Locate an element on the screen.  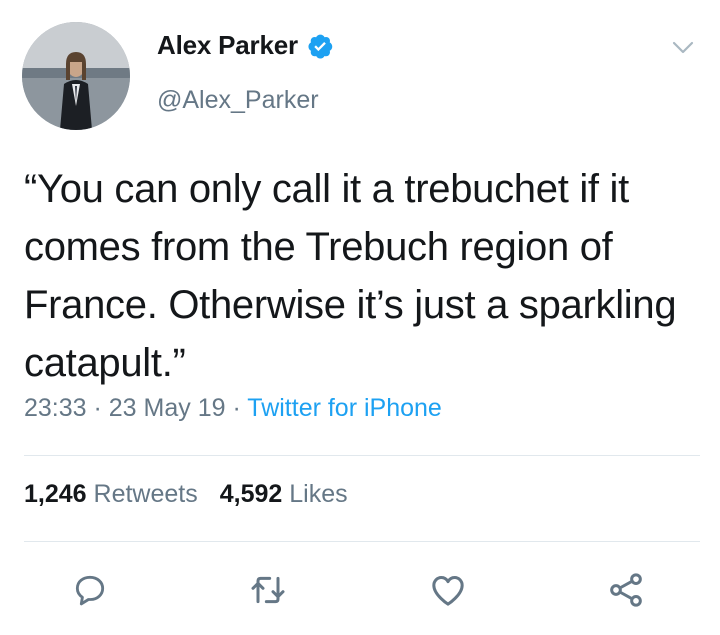
tweet-time: 23:33 is located at coordinates (55, 408).